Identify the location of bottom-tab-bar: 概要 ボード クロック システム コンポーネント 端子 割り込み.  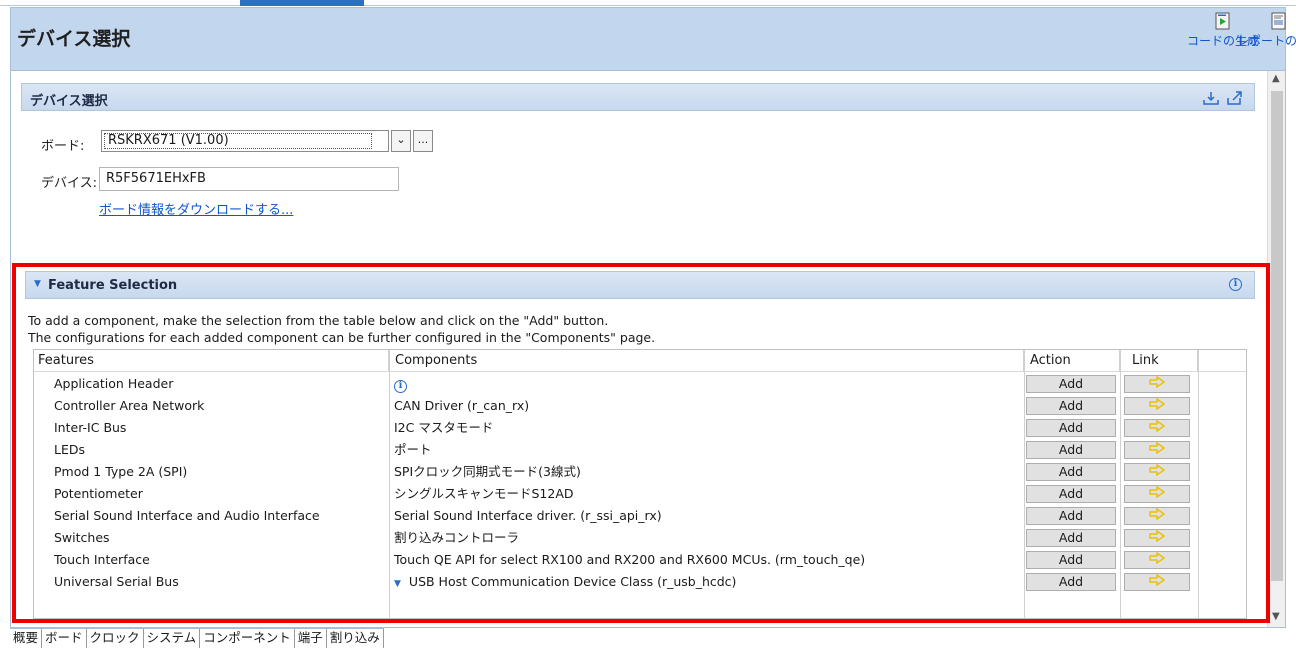
(197, 638).